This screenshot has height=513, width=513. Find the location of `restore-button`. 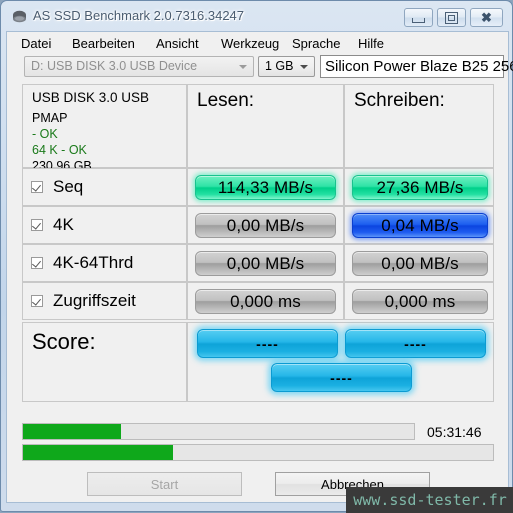

restore-button is located at coordinates (451, 17).